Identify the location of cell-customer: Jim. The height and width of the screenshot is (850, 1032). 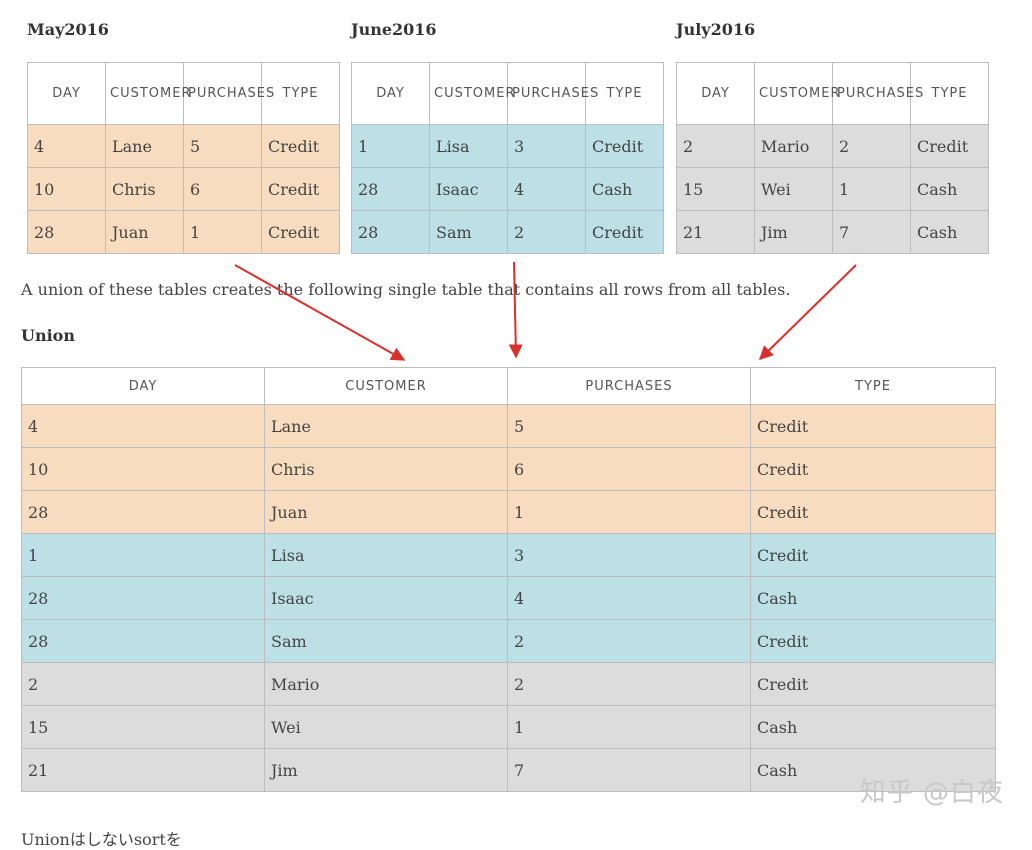
(386, 770).